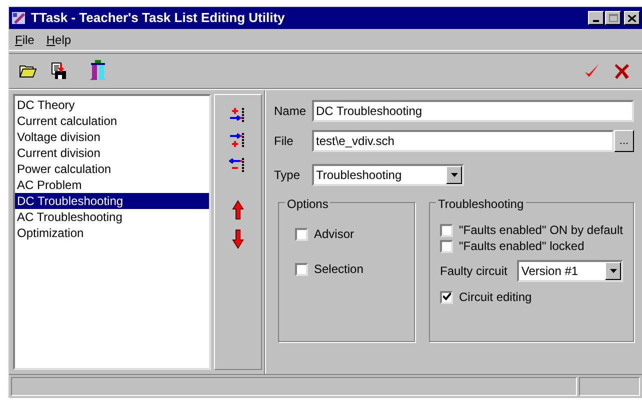  What do you see at coordinates (28, 71) in the screenshot?
I see `folder-icon` at bounding box center [28, 71].